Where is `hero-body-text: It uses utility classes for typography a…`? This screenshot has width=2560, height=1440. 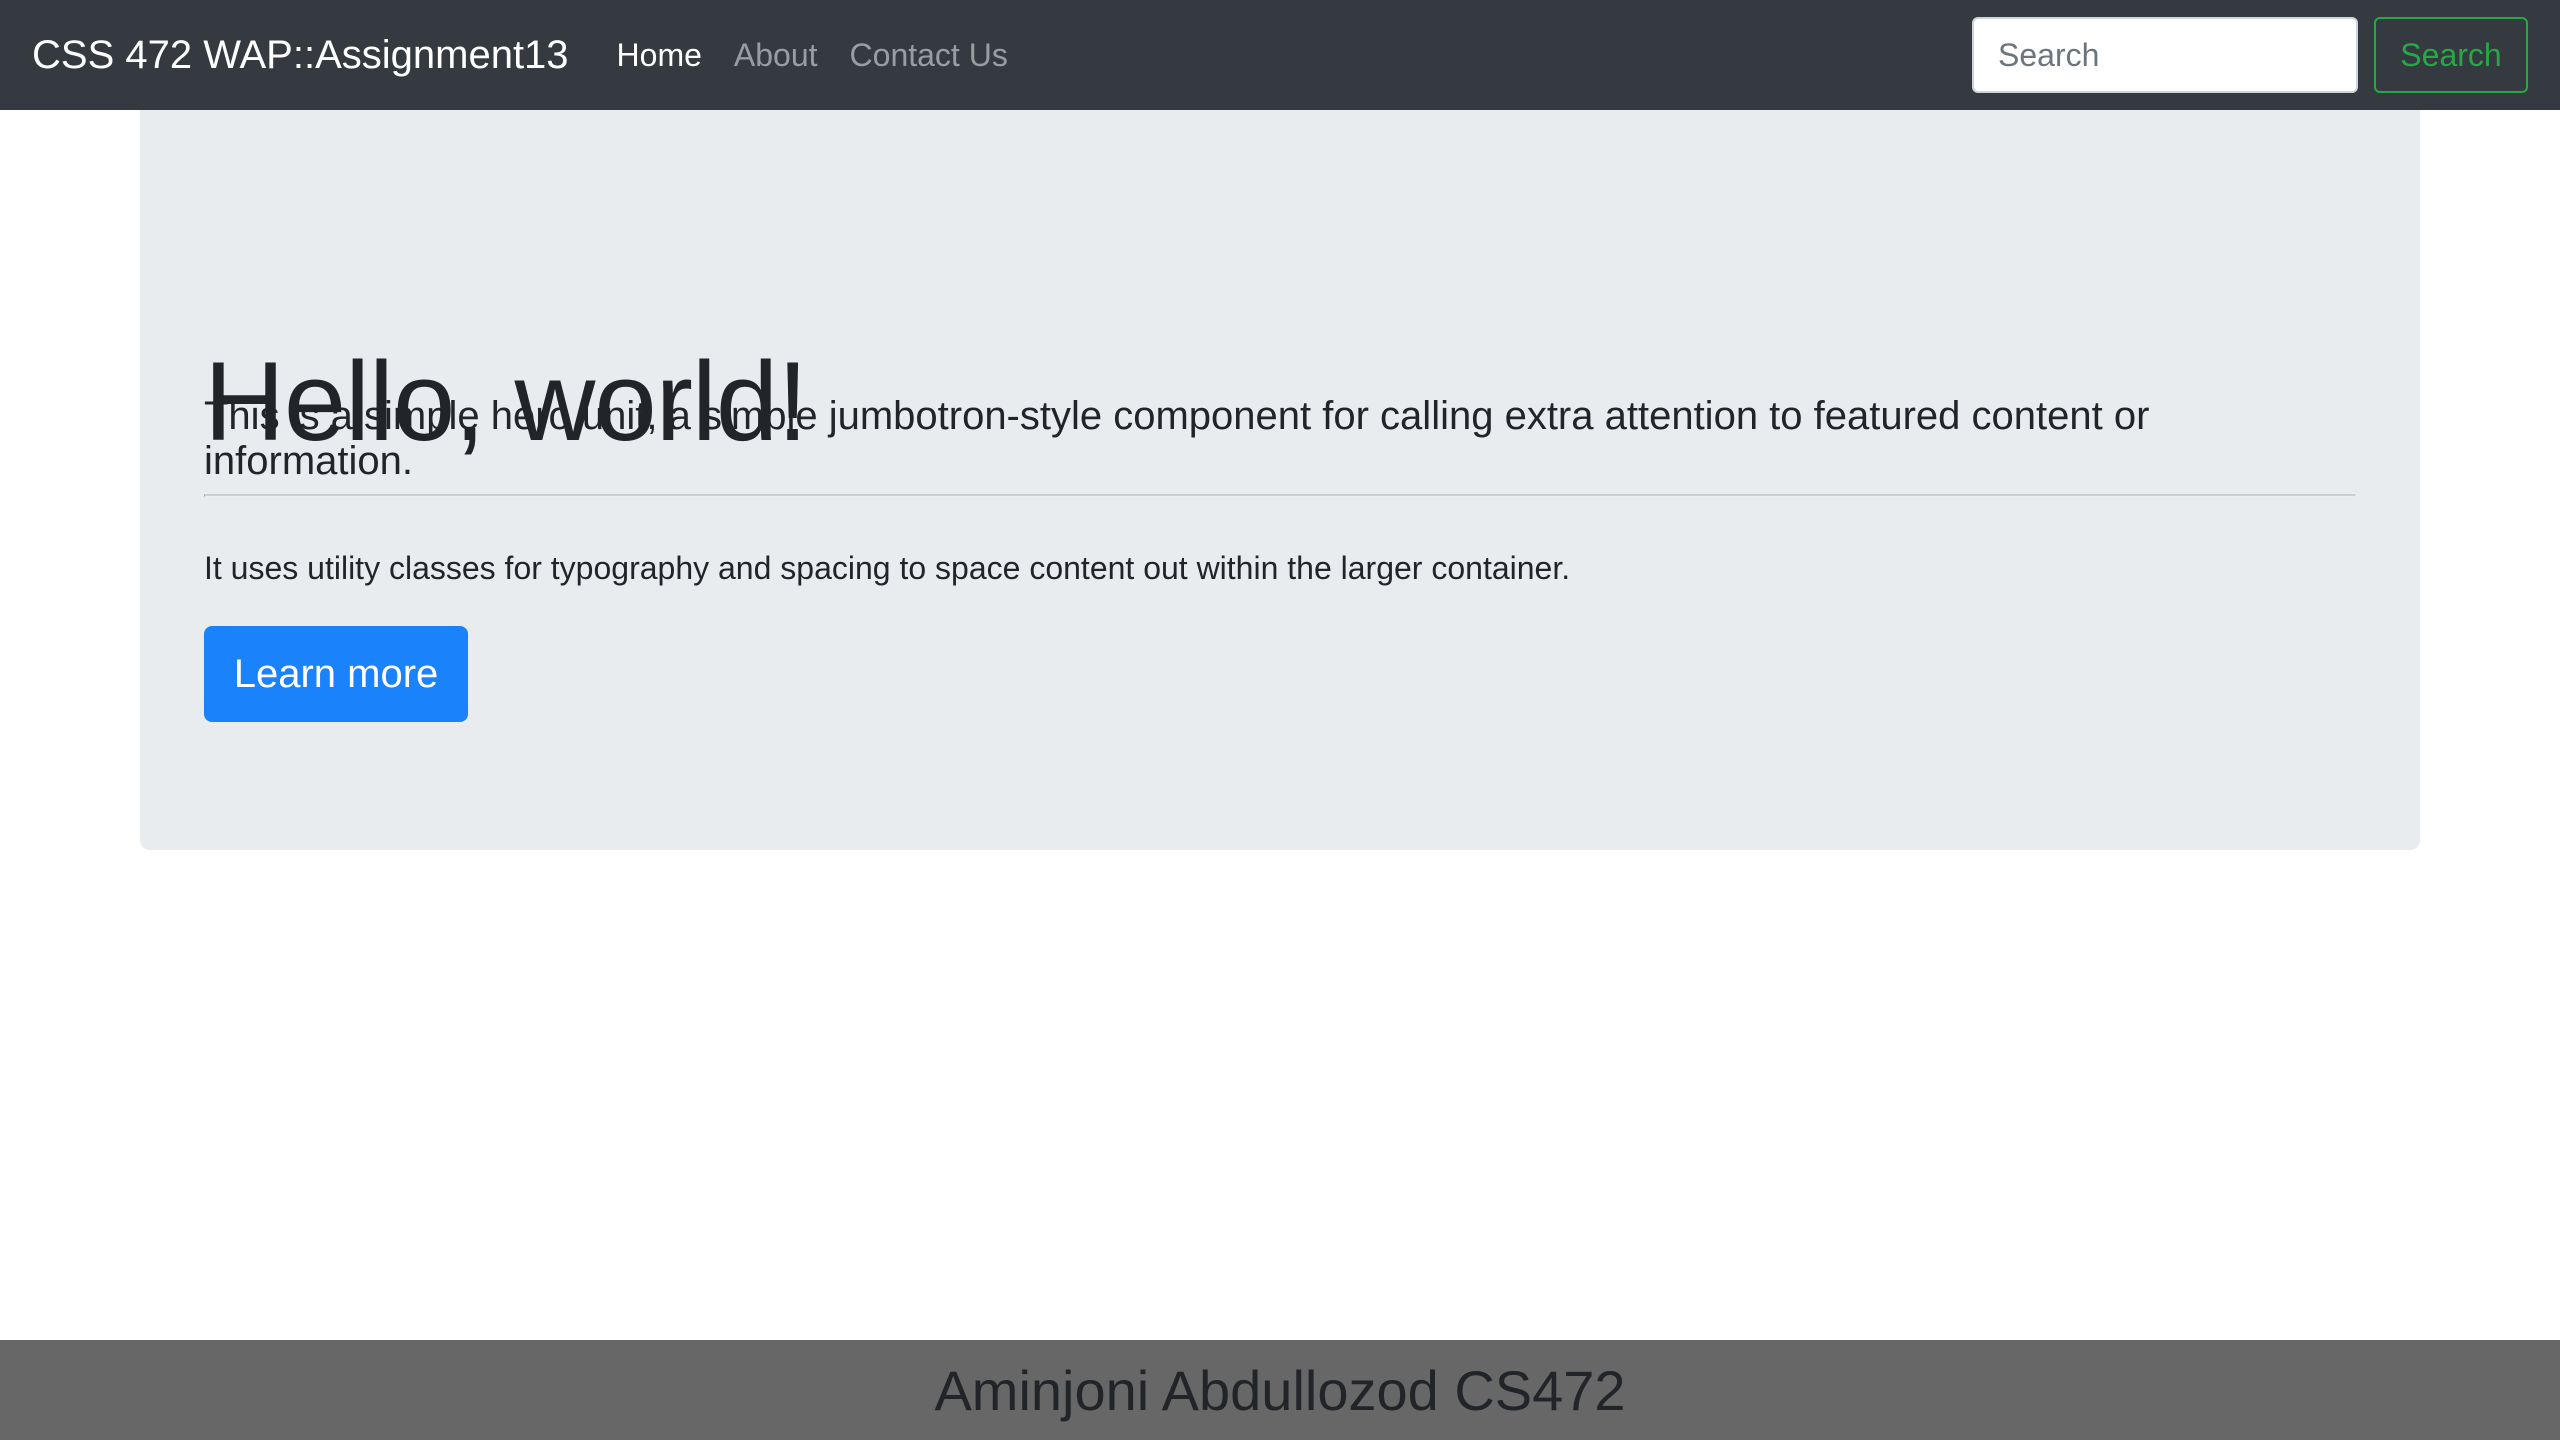
hero-body-text: It uses utility classes for typography a… is located at coordinates (887, 568).